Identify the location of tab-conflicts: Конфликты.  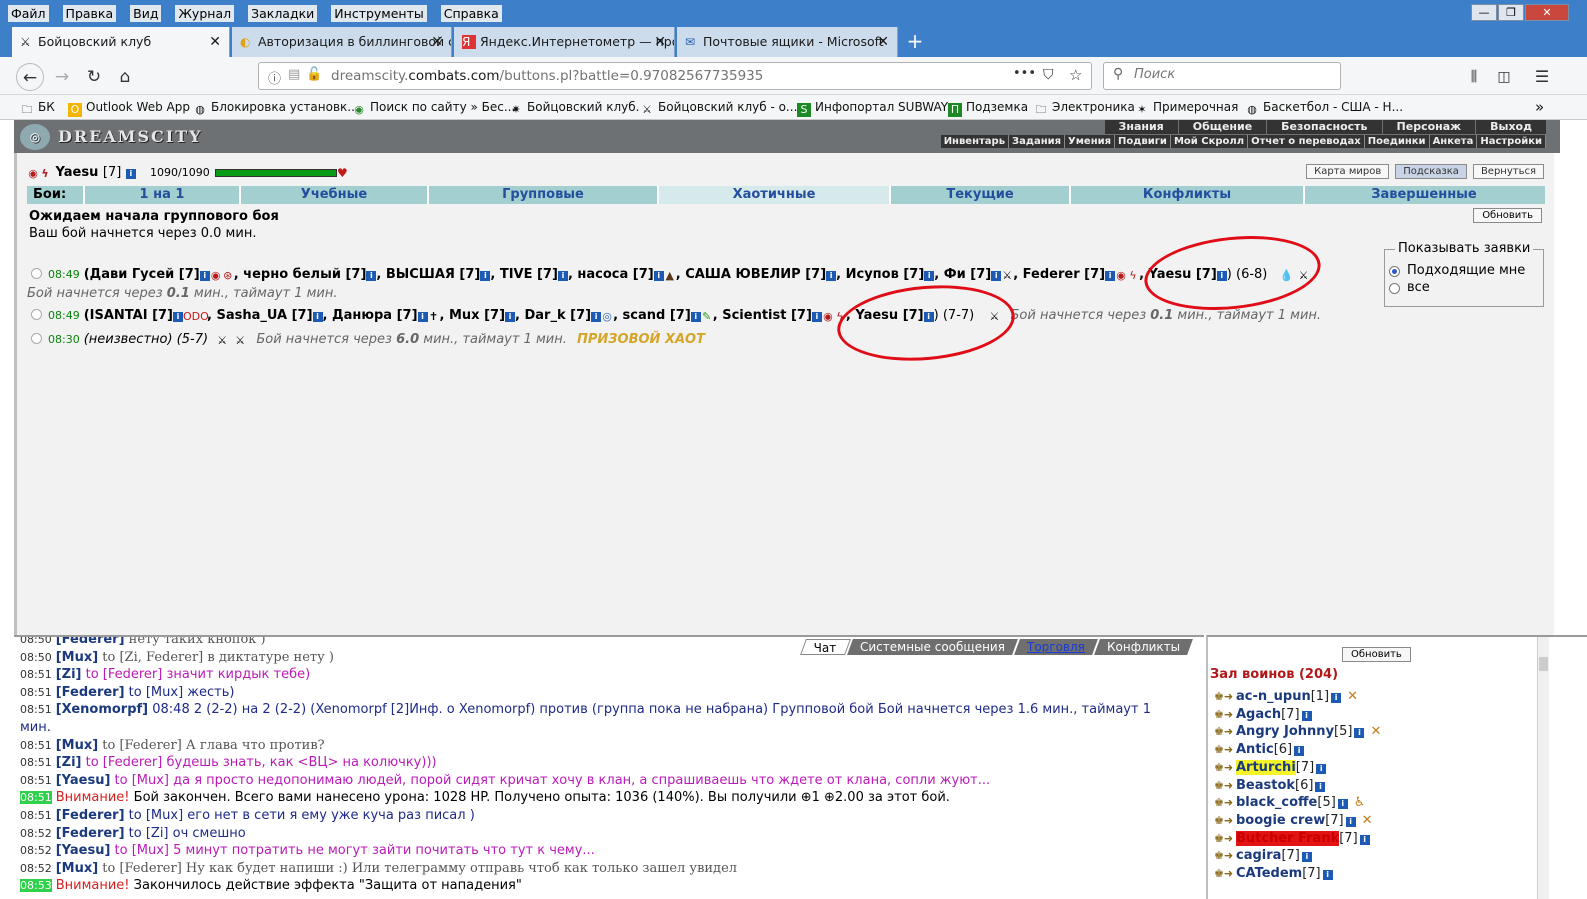
(1186, 195).